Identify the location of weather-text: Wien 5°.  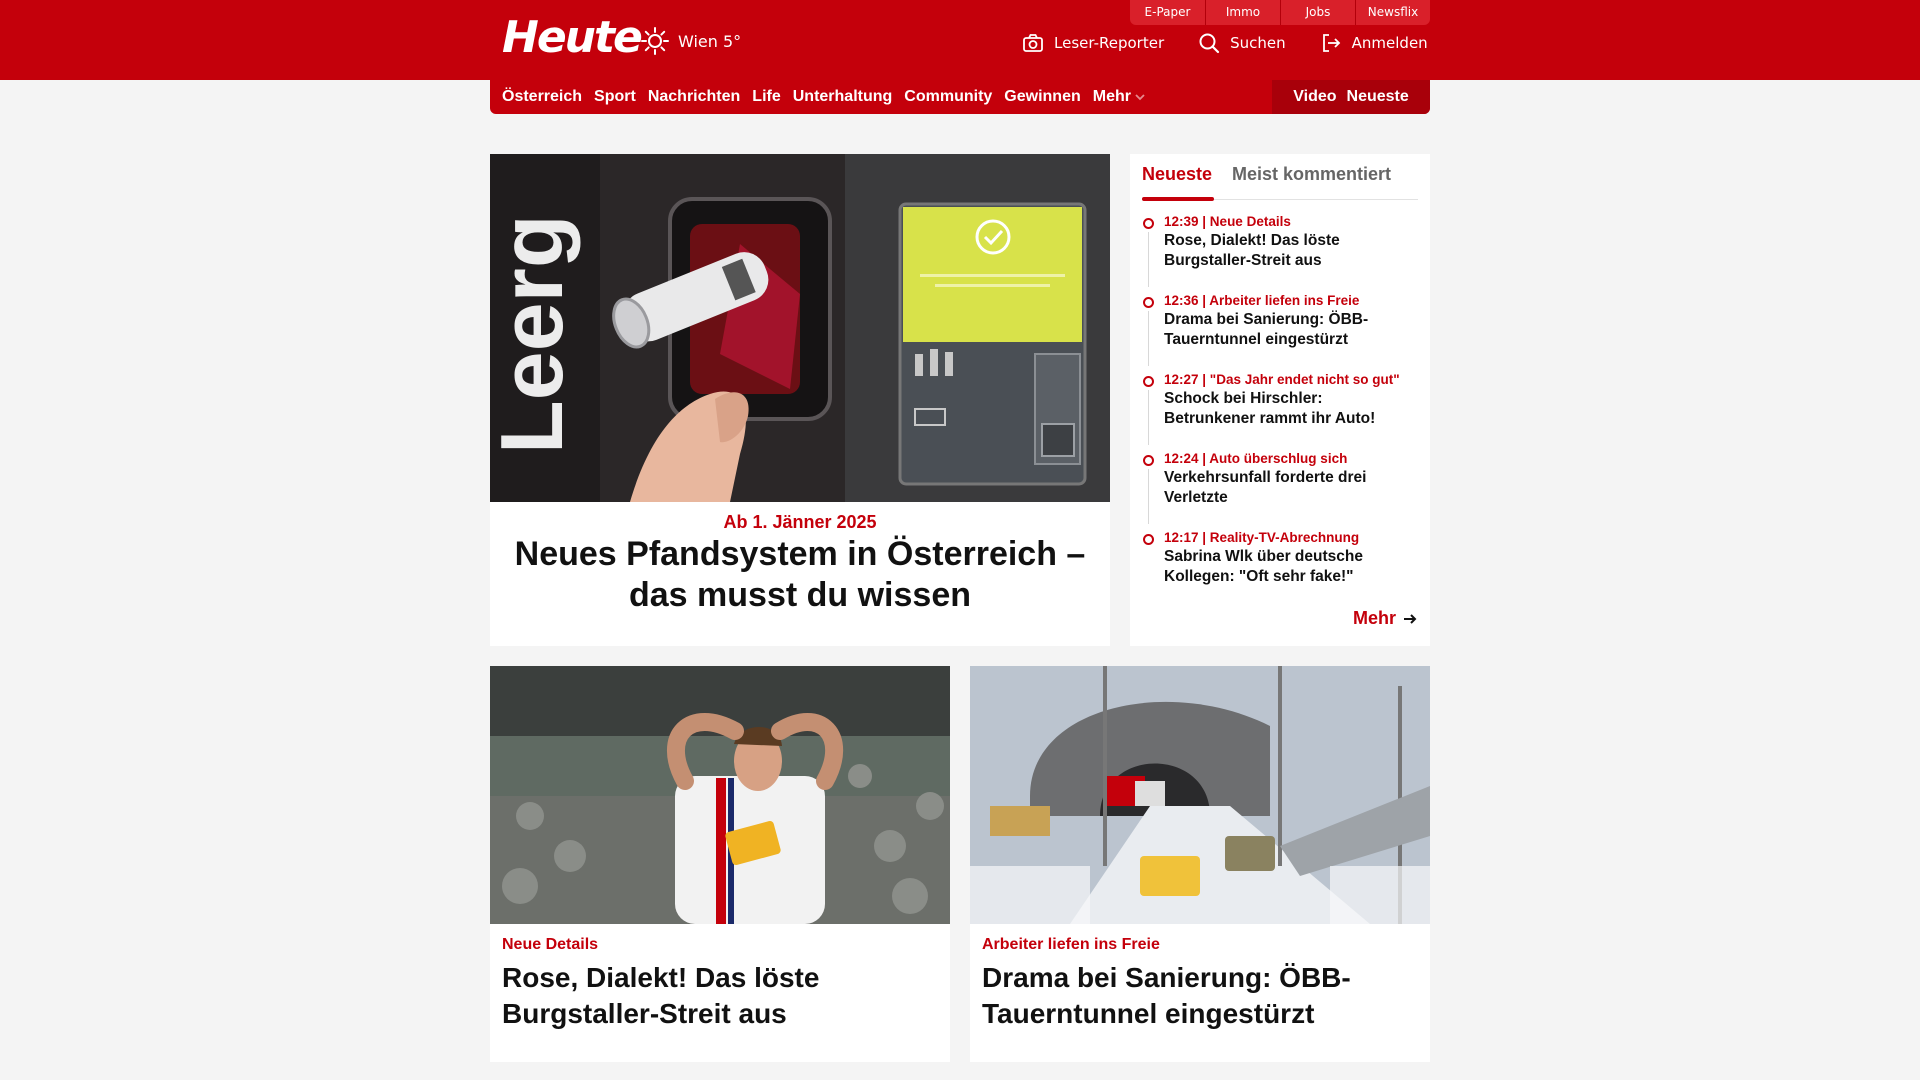
(710, 41).